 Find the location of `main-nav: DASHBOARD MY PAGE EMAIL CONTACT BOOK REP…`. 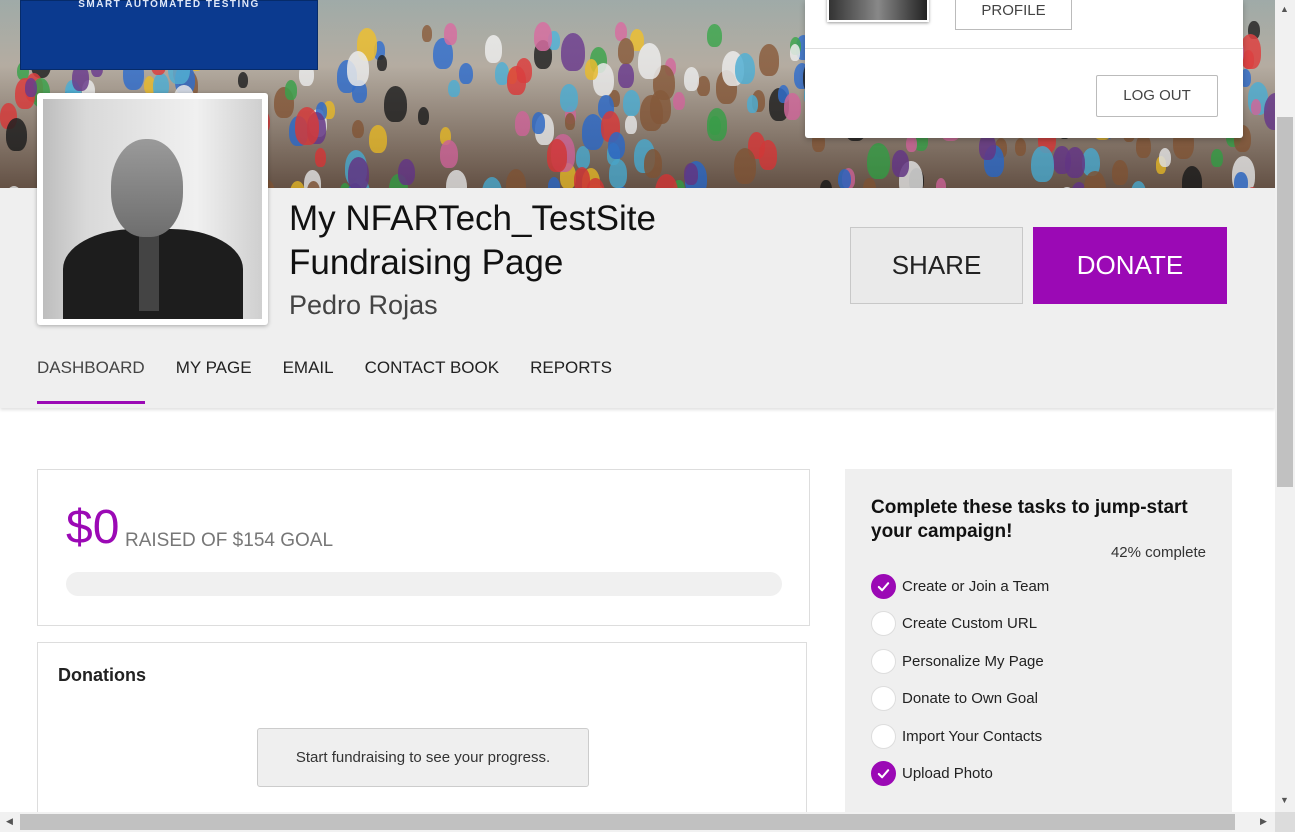

main-nav: DASHBOARD MY PAGE EMAIL CONTACT BOOK REP… is located at coordinates (324, 381).